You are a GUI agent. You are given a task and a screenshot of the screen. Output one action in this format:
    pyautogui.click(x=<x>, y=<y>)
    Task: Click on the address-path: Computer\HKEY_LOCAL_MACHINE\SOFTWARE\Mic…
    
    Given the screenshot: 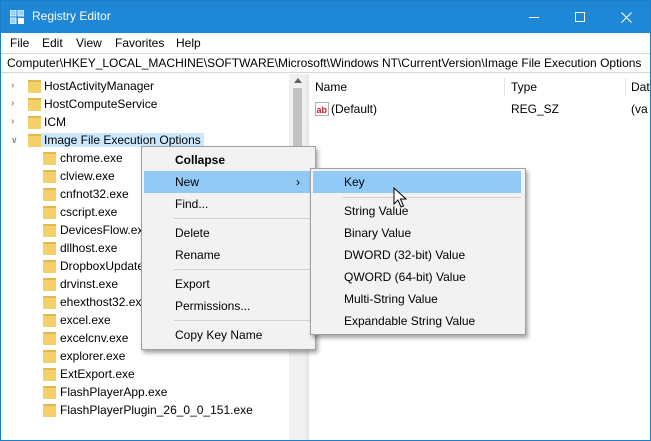 What is the action you would take?
    pyautogui.click(x=324, y=63)
    